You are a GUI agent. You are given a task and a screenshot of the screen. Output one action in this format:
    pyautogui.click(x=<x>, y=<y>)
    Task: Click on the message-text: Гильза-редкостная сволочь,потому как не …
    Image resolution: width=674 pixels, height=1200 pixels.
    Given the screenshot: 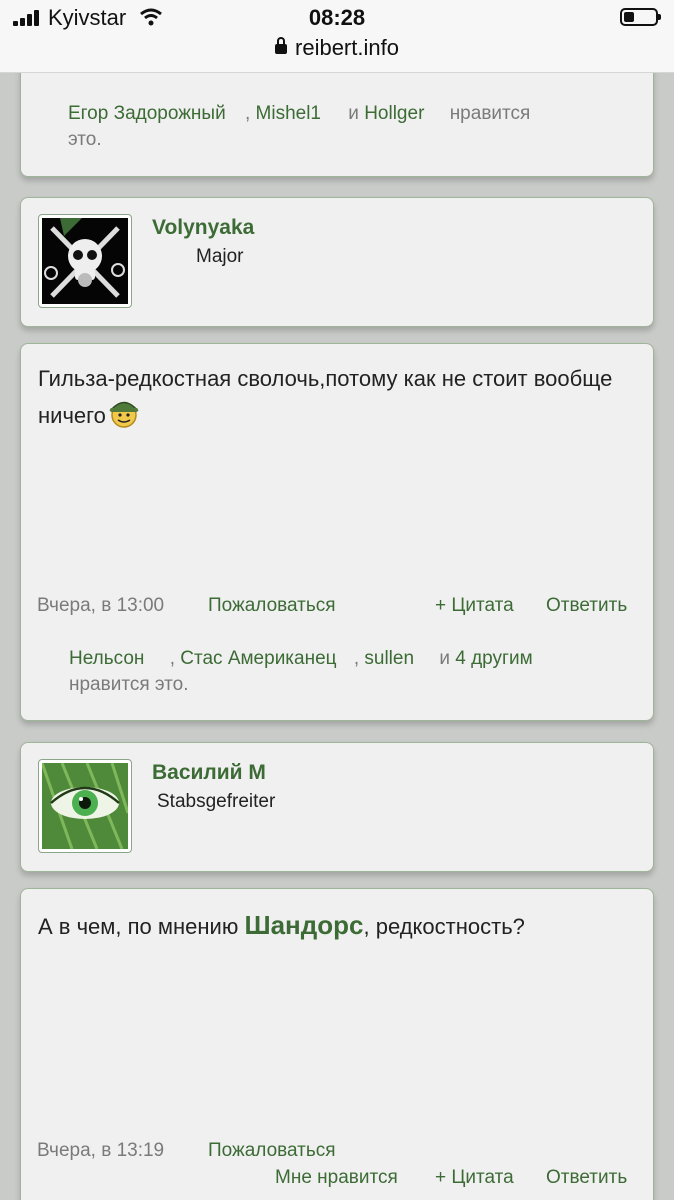 What is the action you would take?
    pyautogui.click(x=325, y=397)
    